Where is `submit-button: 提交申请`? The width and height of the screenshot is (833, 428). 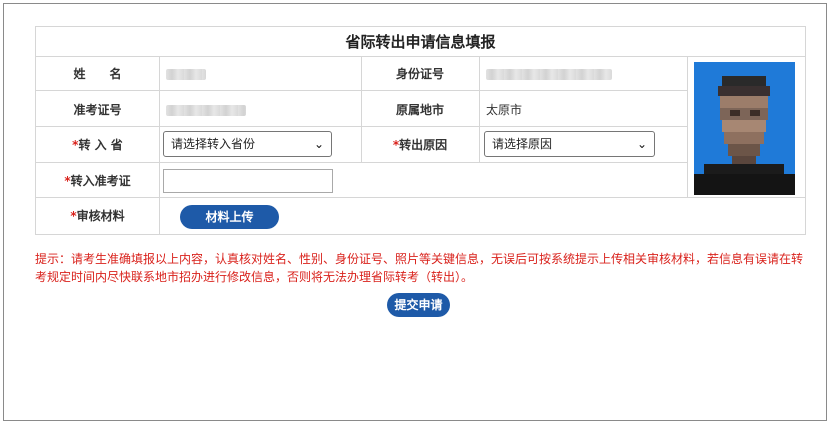 submit-button: 提交申请 is located at coordinates (418, 305).